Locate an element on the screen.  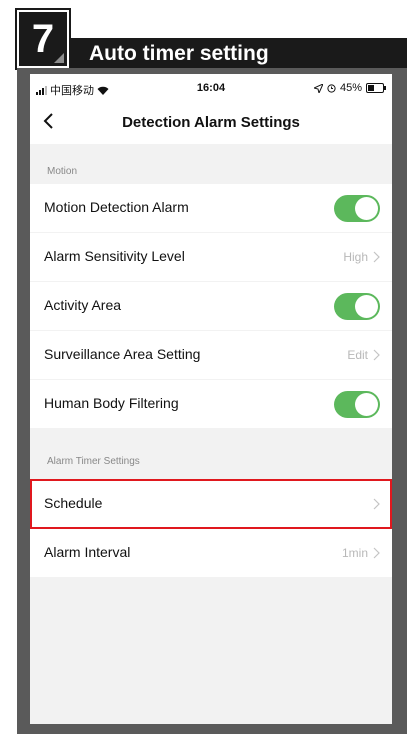
row-value: High is located at coordinates (355, 257).